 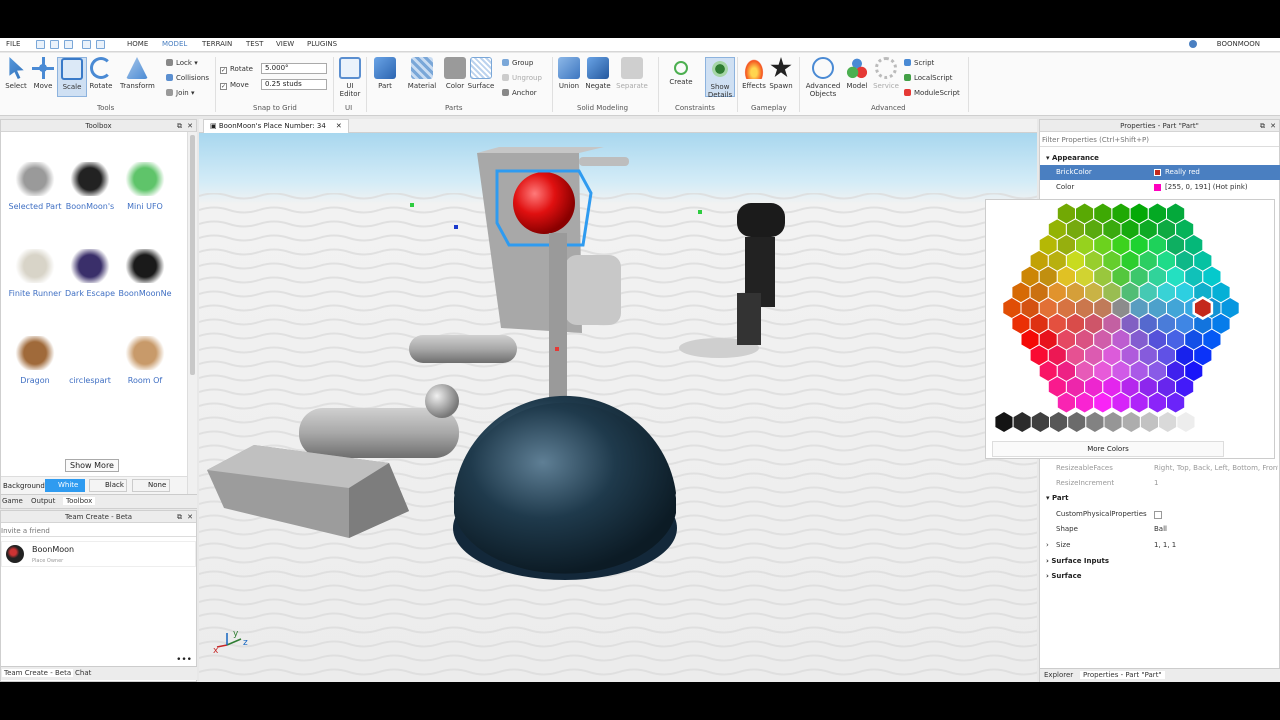 I want to click on filter-properties-input, so click(x=1159, y=140).